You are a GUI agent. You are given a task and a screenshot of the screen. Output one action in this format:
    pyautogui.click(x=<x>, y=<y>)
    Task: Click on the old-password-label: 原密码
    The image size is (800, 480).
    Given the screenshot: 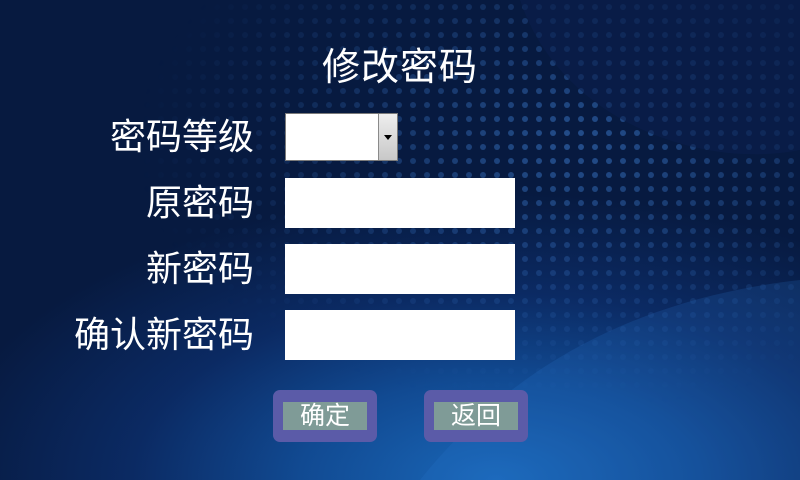 What is the action you would take?
    pyautogui.click(x=199, y=203)
    